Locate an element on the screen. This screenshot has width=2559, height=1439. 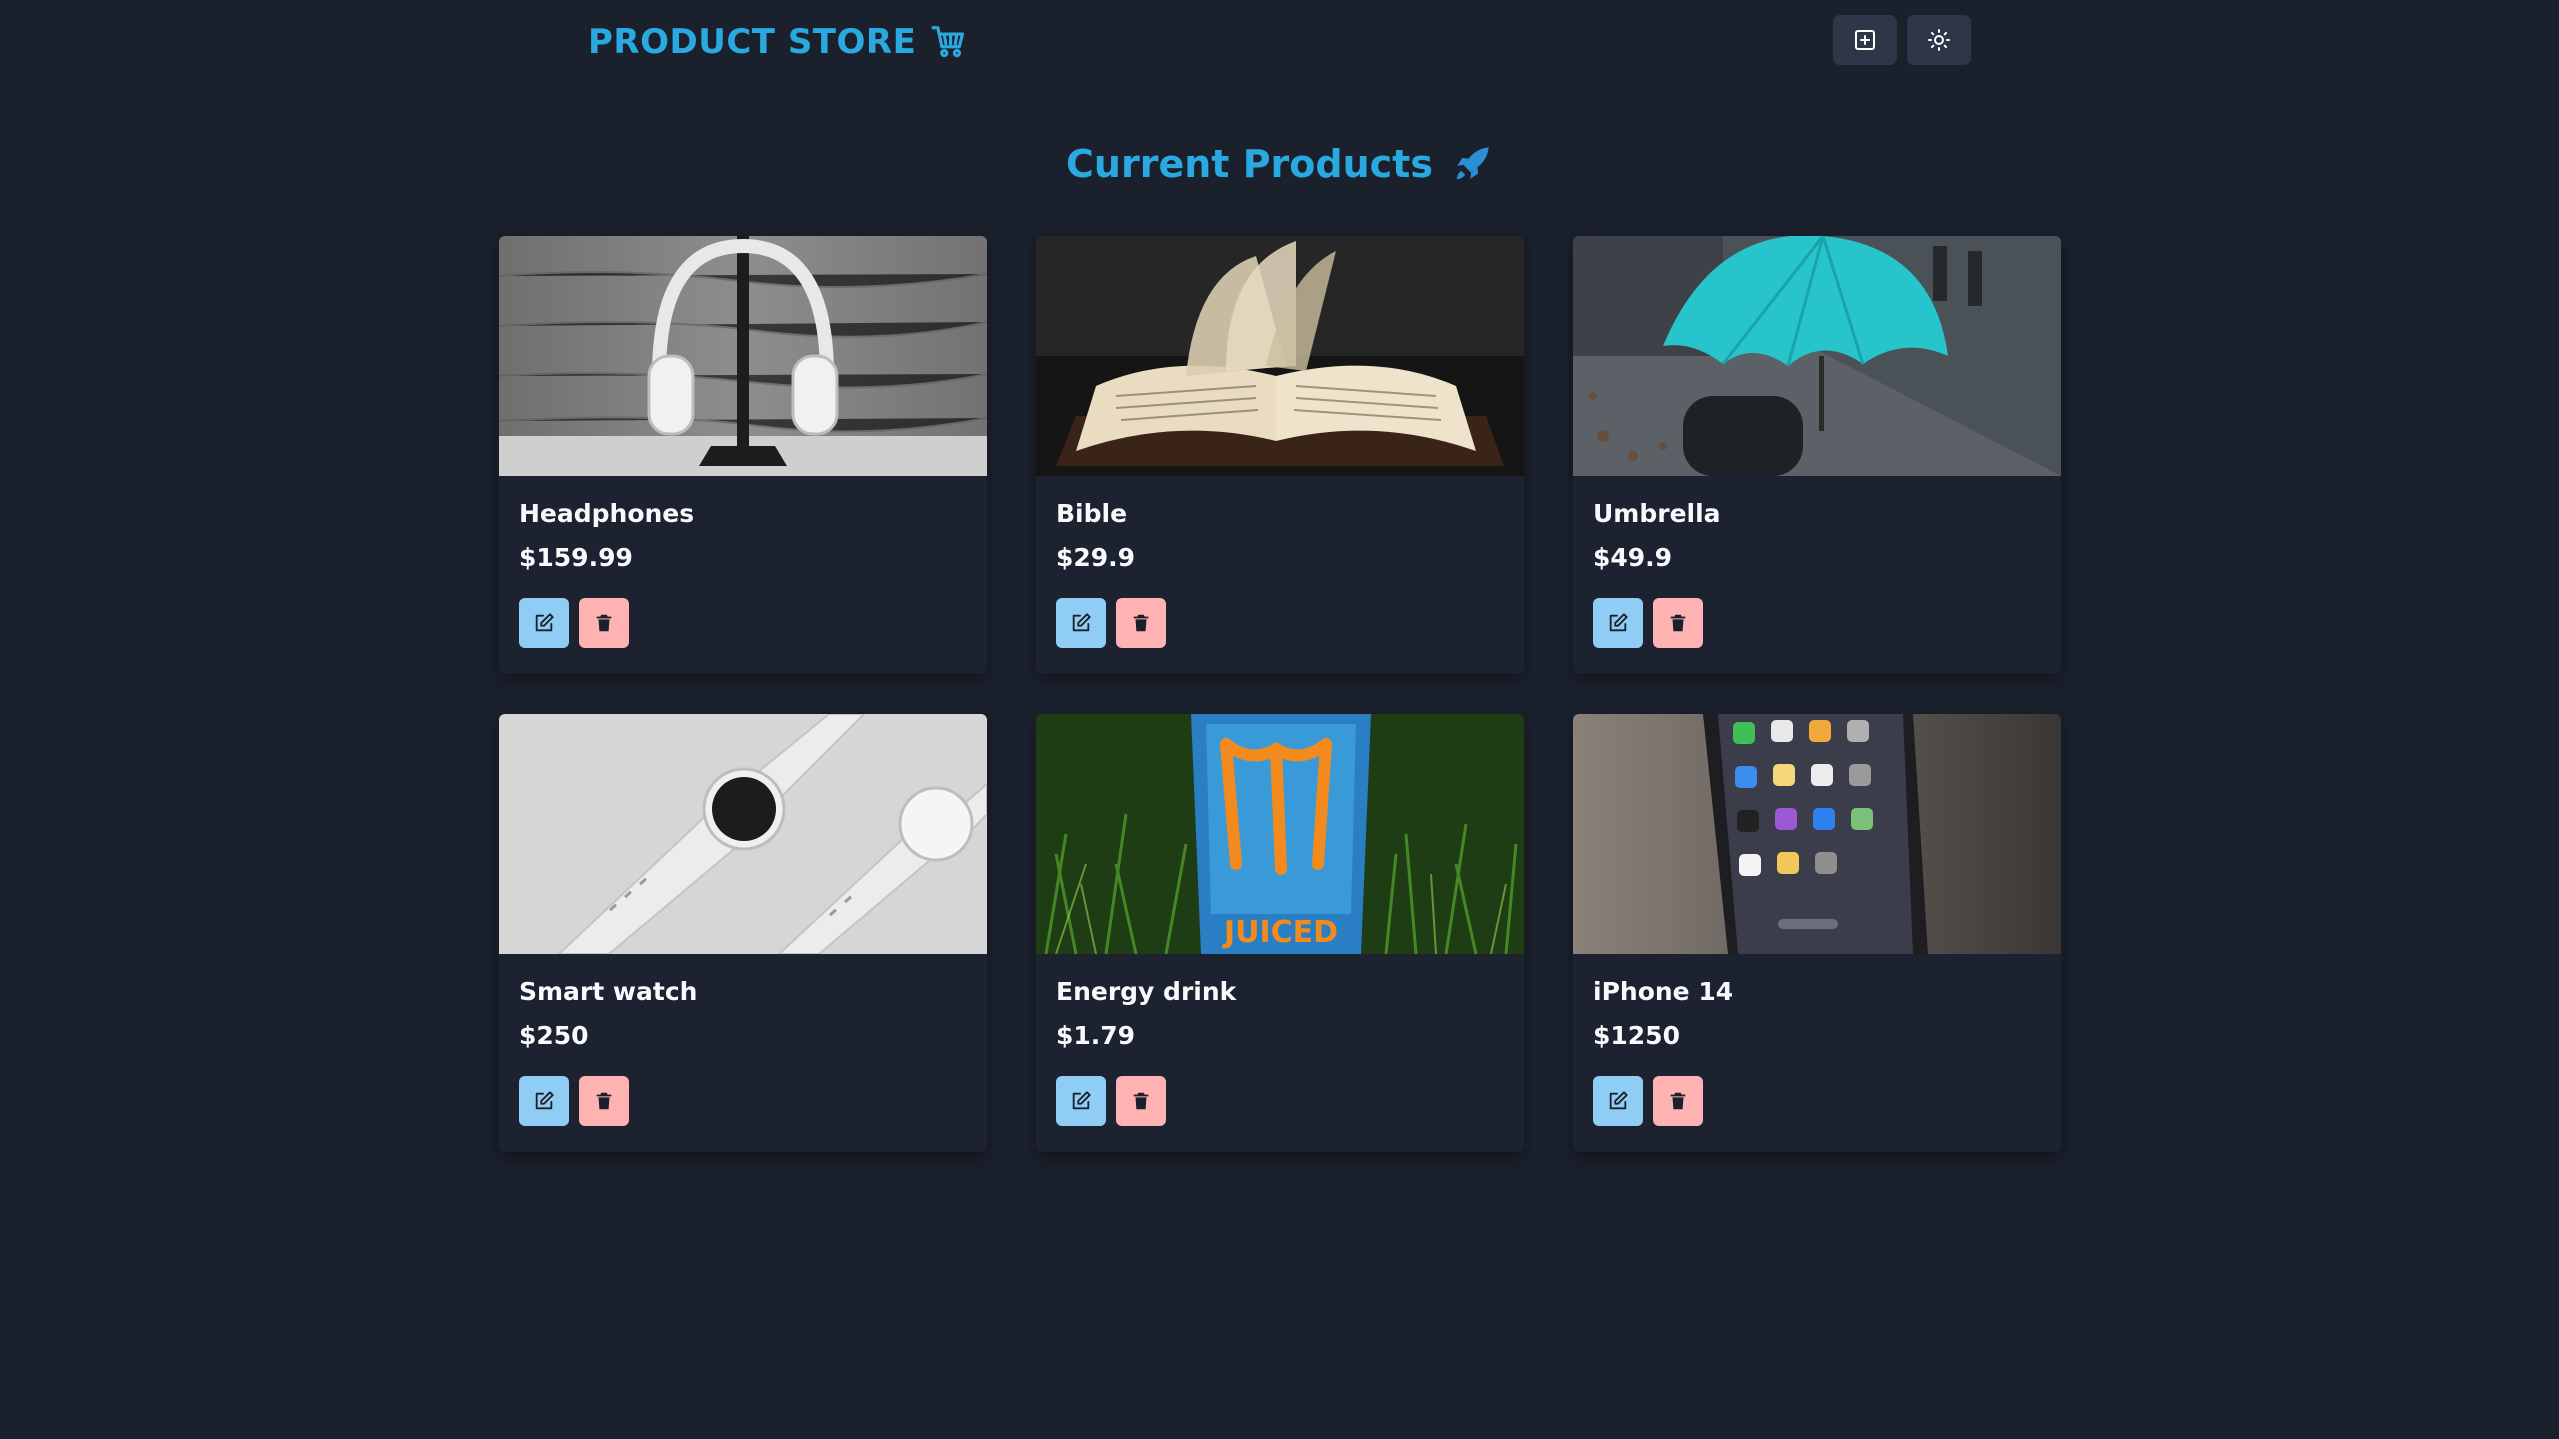
product-card: Umbrella $49.9 is located at coordinates (1817, 455).